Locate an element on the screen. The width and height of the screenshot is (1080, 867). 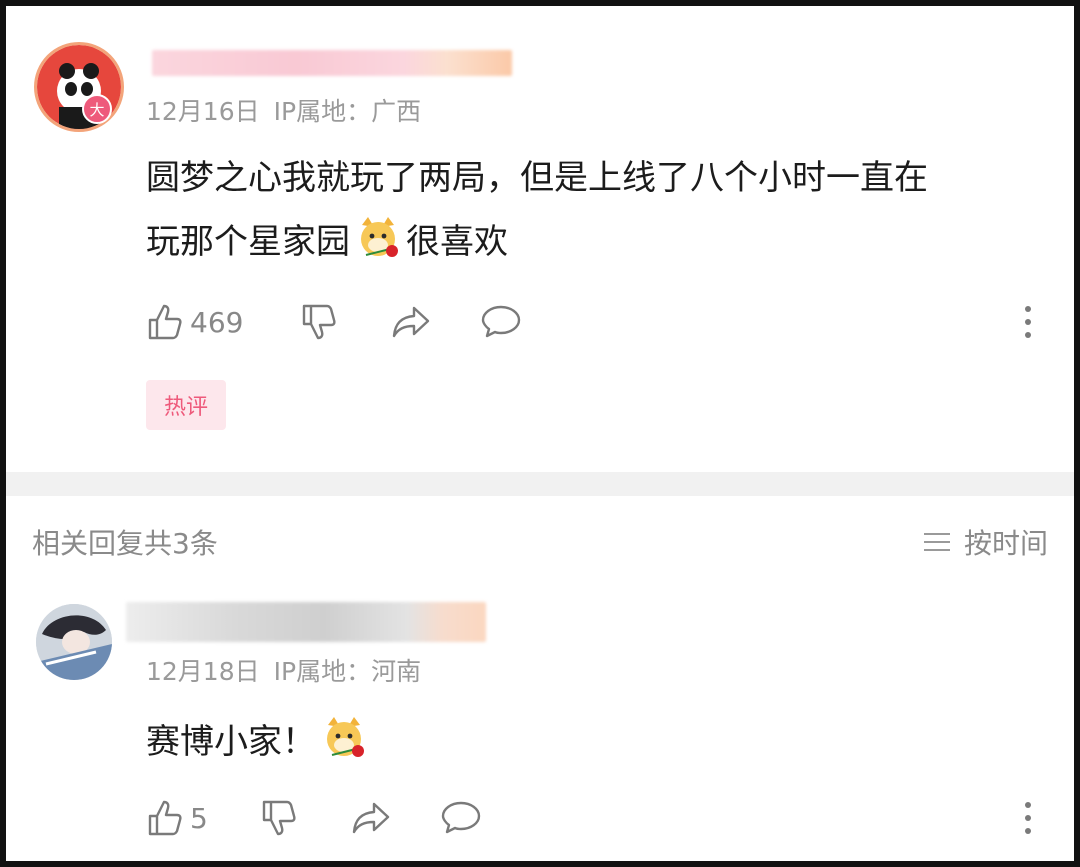
like-button: 469 is located at coordinates (194, 322).